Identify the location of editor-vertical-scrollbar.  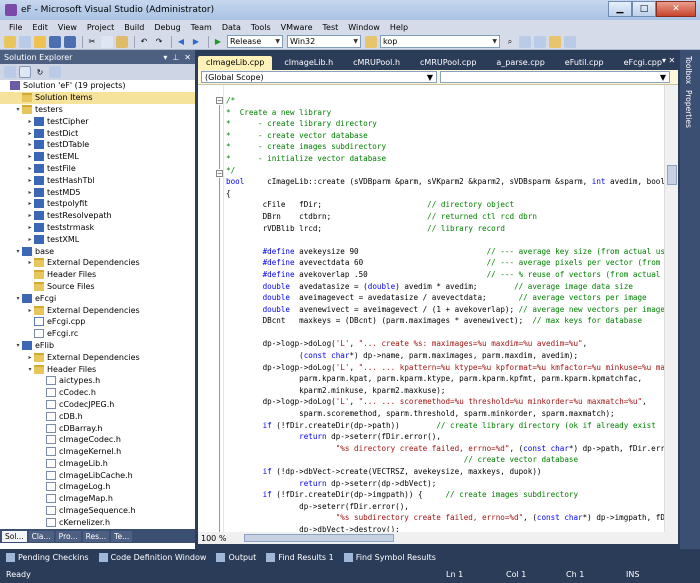
(671, 308).